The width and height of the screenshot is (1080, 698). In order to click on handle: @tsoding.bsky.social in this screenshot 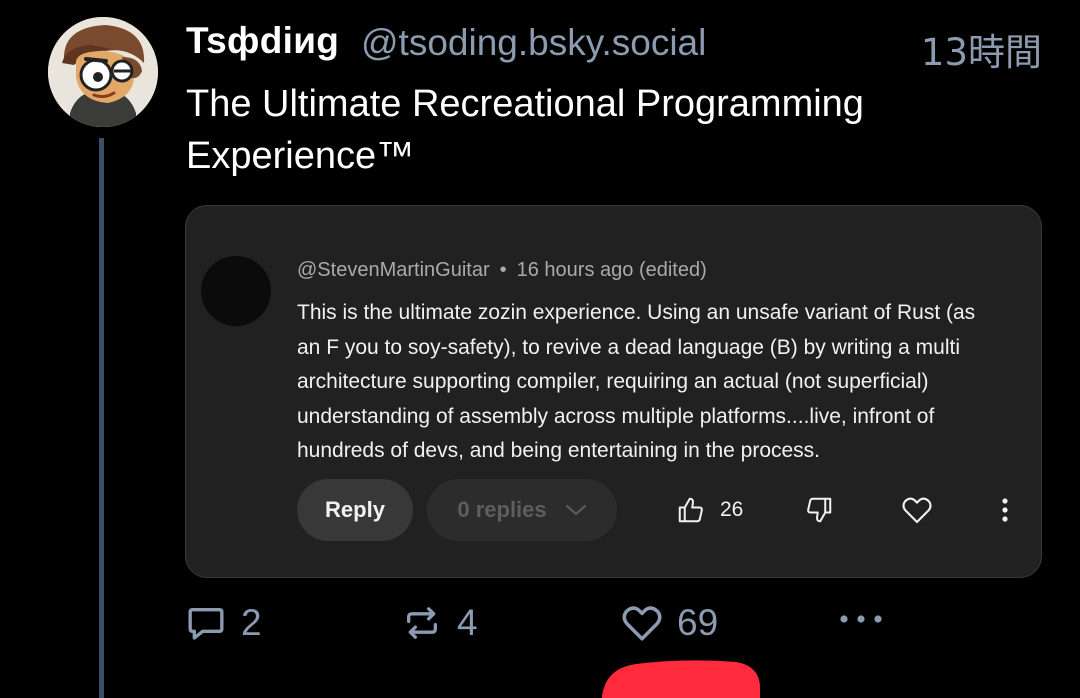, I will do `click(533, 43)`.